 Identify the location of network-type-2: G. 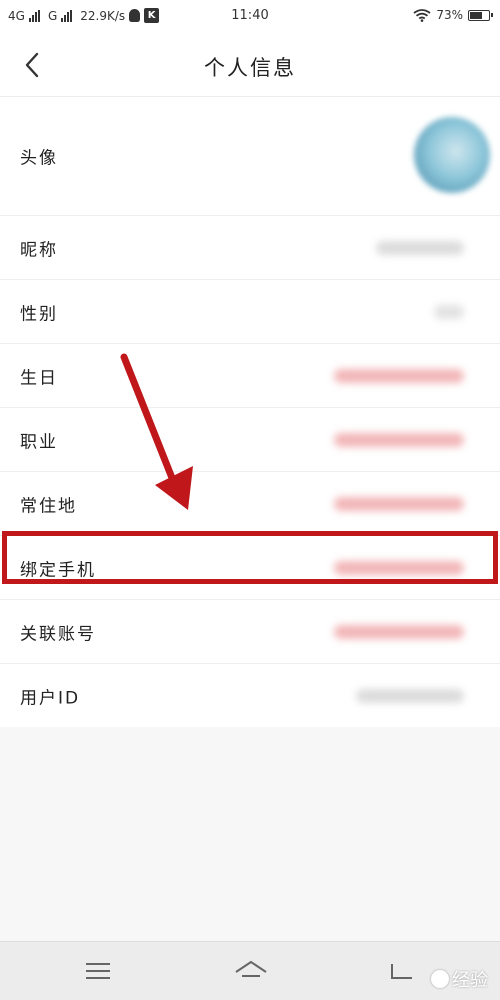
(52, 15).